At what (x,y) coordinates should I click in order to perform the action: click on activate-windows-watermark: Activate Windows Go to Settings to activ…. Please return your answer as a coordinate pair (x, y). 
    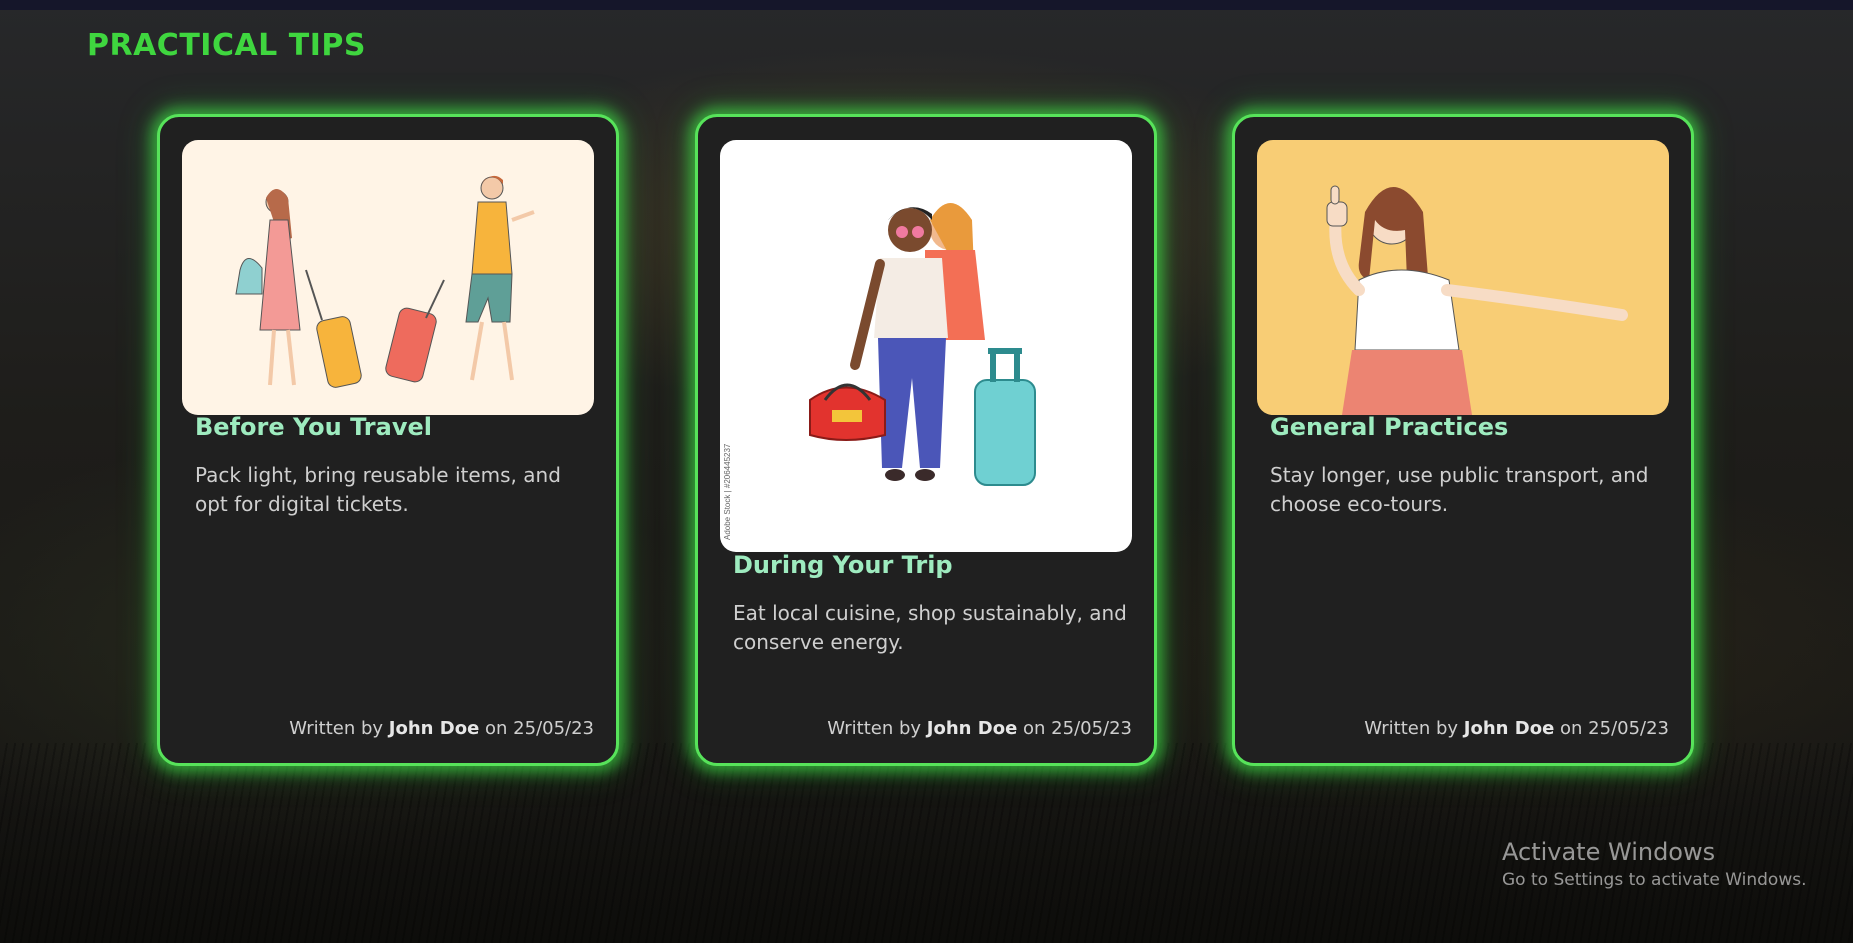
    Looking at the image, I should click on (1654, 864).